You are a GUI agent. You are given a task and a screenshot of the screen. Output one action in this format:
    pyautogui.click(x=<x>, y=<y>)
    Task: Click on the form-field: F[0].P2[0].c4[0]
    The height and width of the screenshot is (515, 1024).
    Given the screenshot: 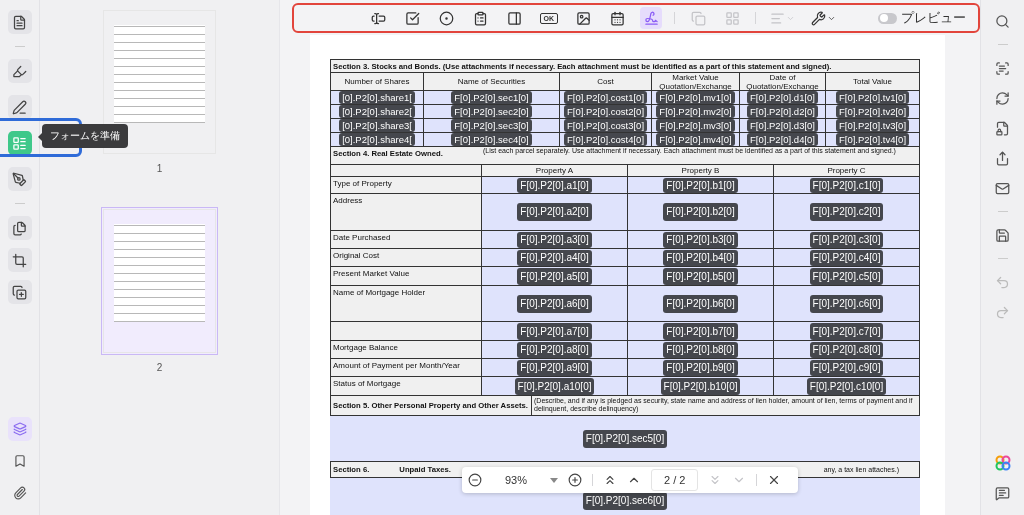 What is the action you would take?
    pyautogui.click(x=846, y=257)
    